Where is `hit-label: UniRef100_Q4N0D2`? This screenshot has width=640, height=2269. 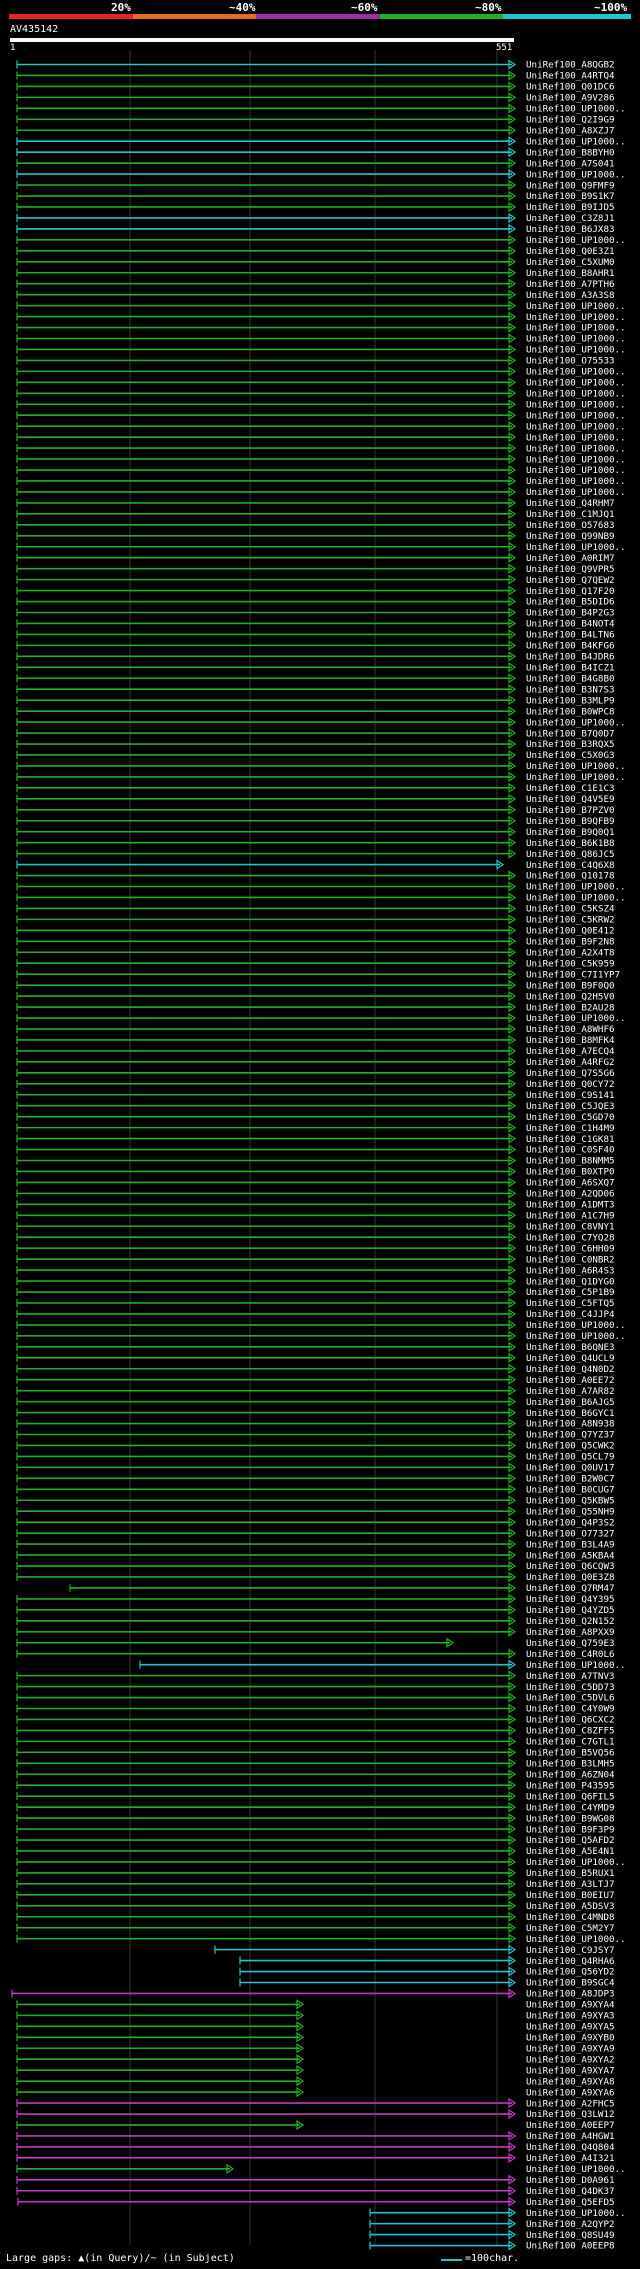
hit-label: UniRef100_Q4N0D2 is located at coordinates (570, 1369).